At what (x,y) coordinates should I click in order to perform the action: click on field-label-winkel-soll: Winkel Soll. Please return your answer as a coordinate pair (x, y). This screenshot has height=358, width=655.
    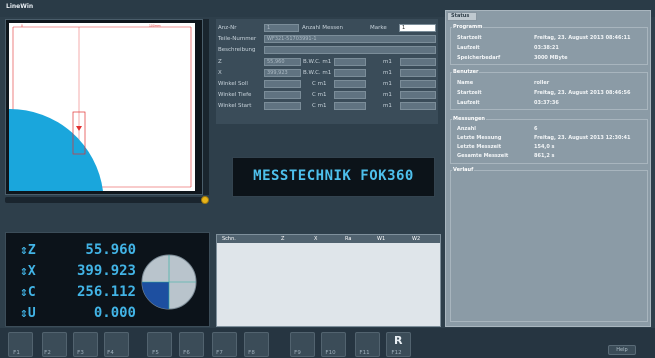
    Looking at the image, I should click on (233, 84).